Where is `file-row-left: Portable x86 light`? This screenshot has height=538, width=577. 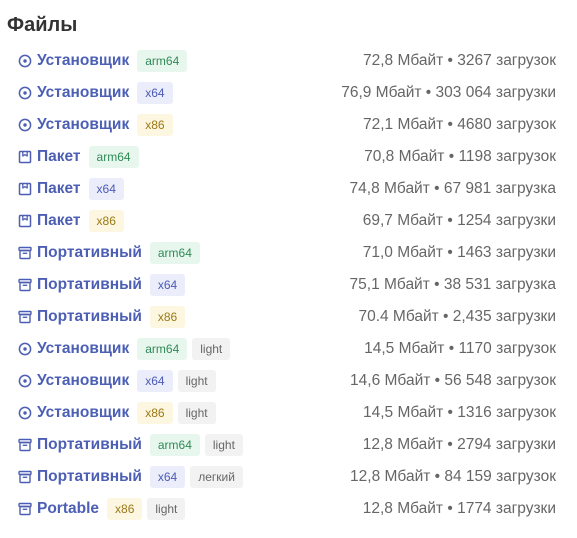 file-row-left: Portable x86 light is located at coordinates (95, 509).